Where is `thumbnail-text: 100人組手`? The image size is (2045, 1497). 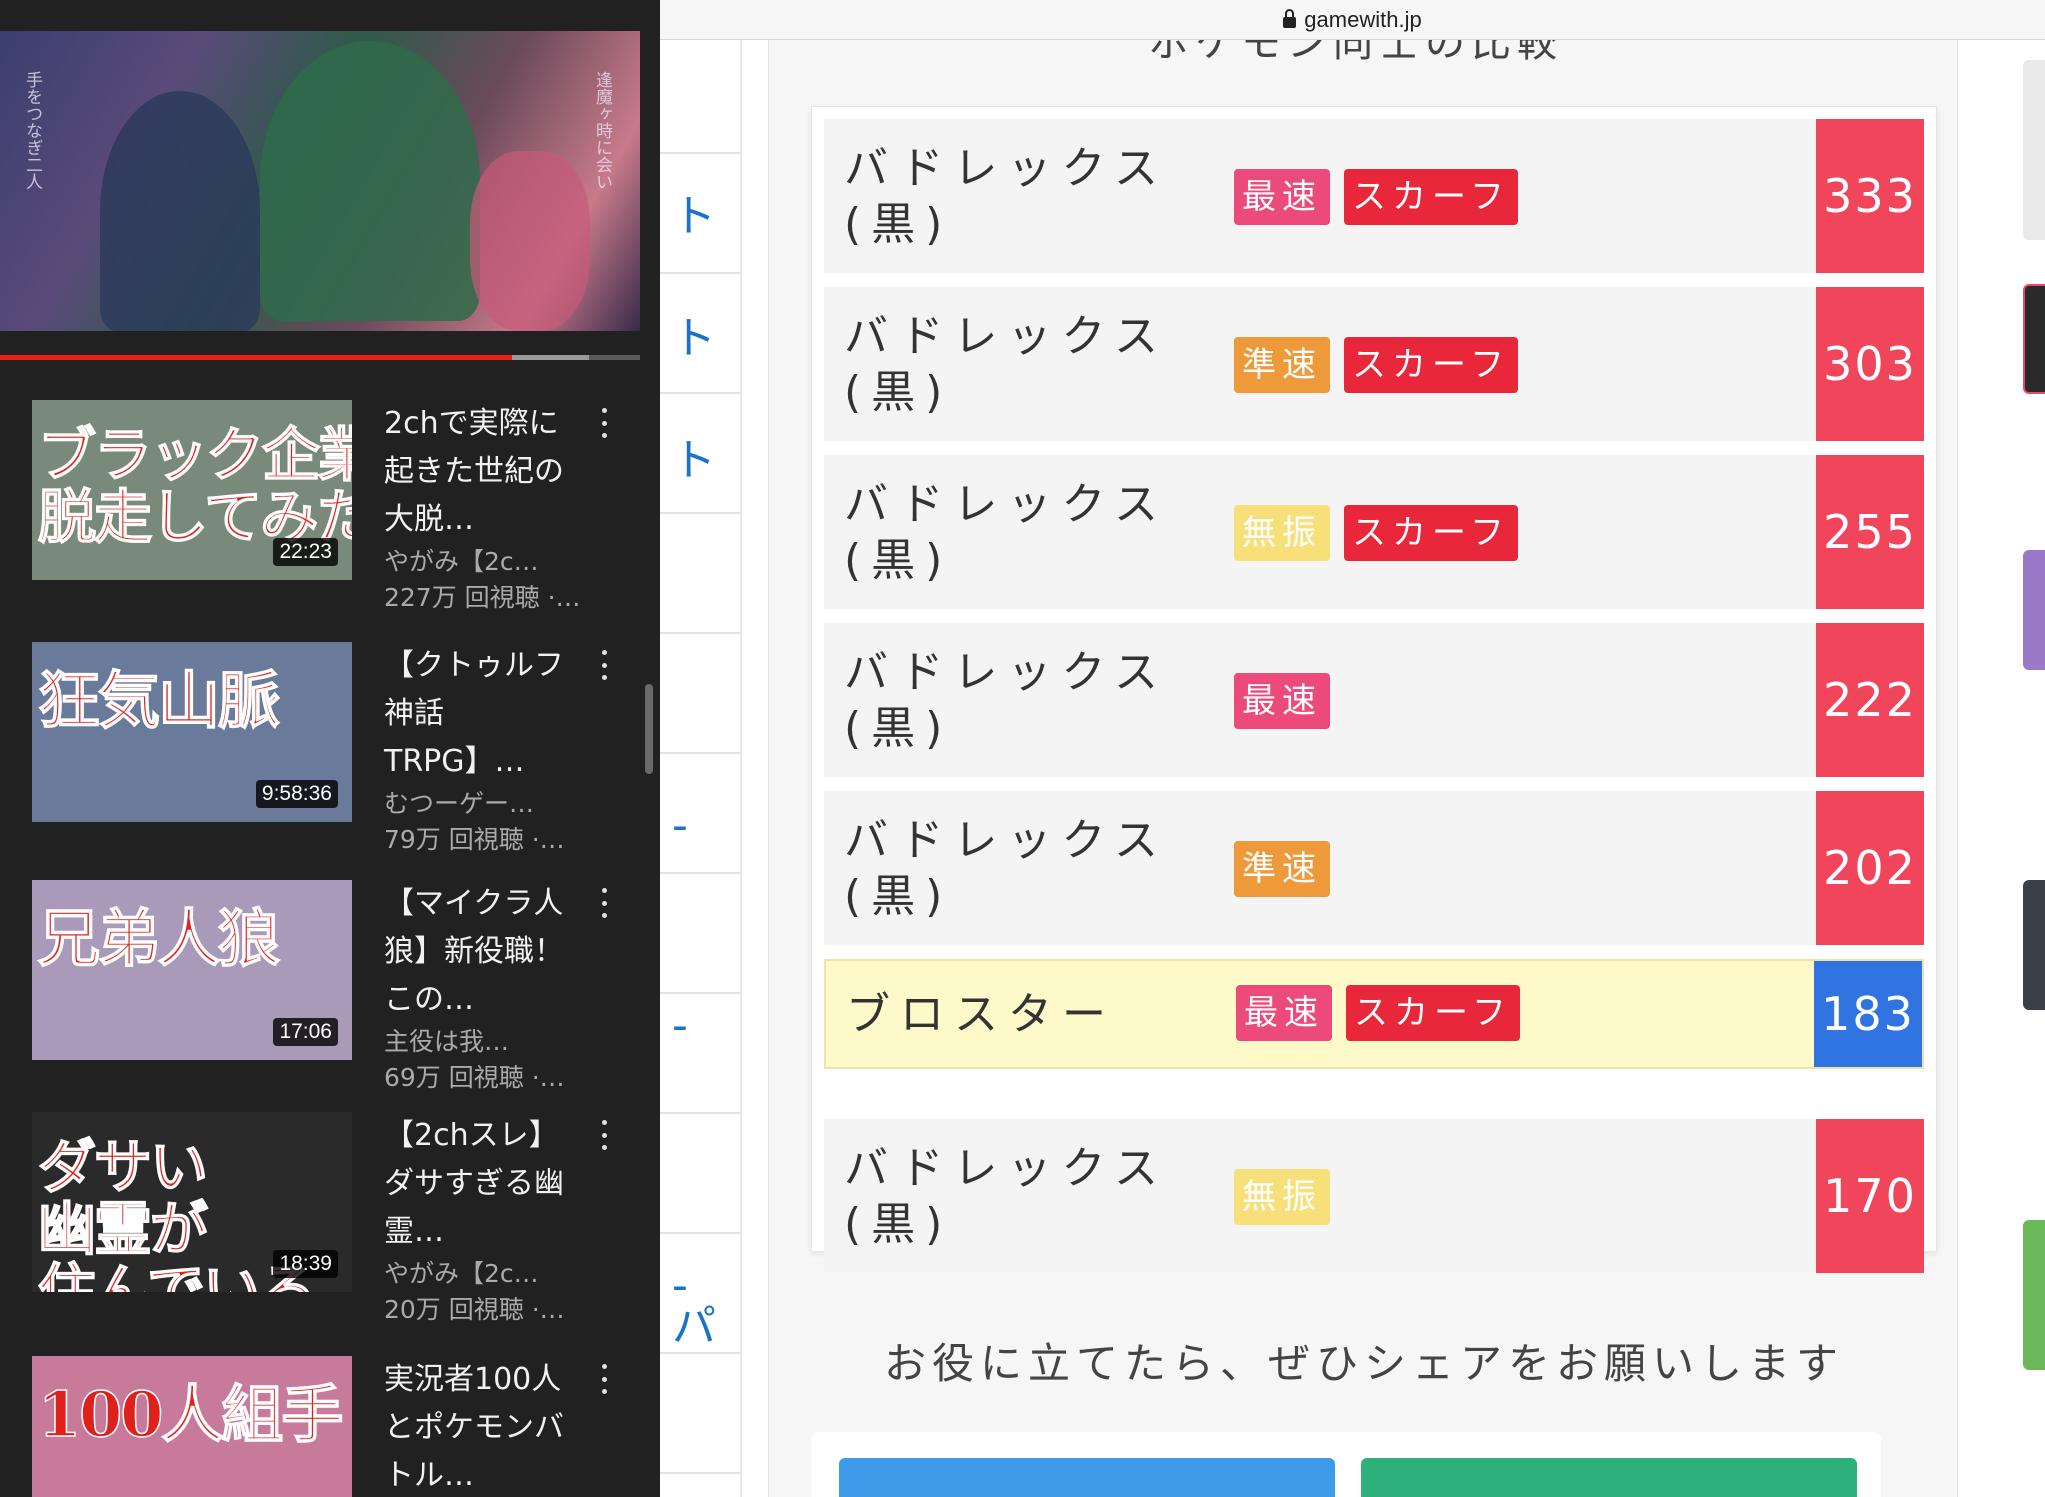 thumbnail-text: 100人組手 is located at coordinates (190, 1414).